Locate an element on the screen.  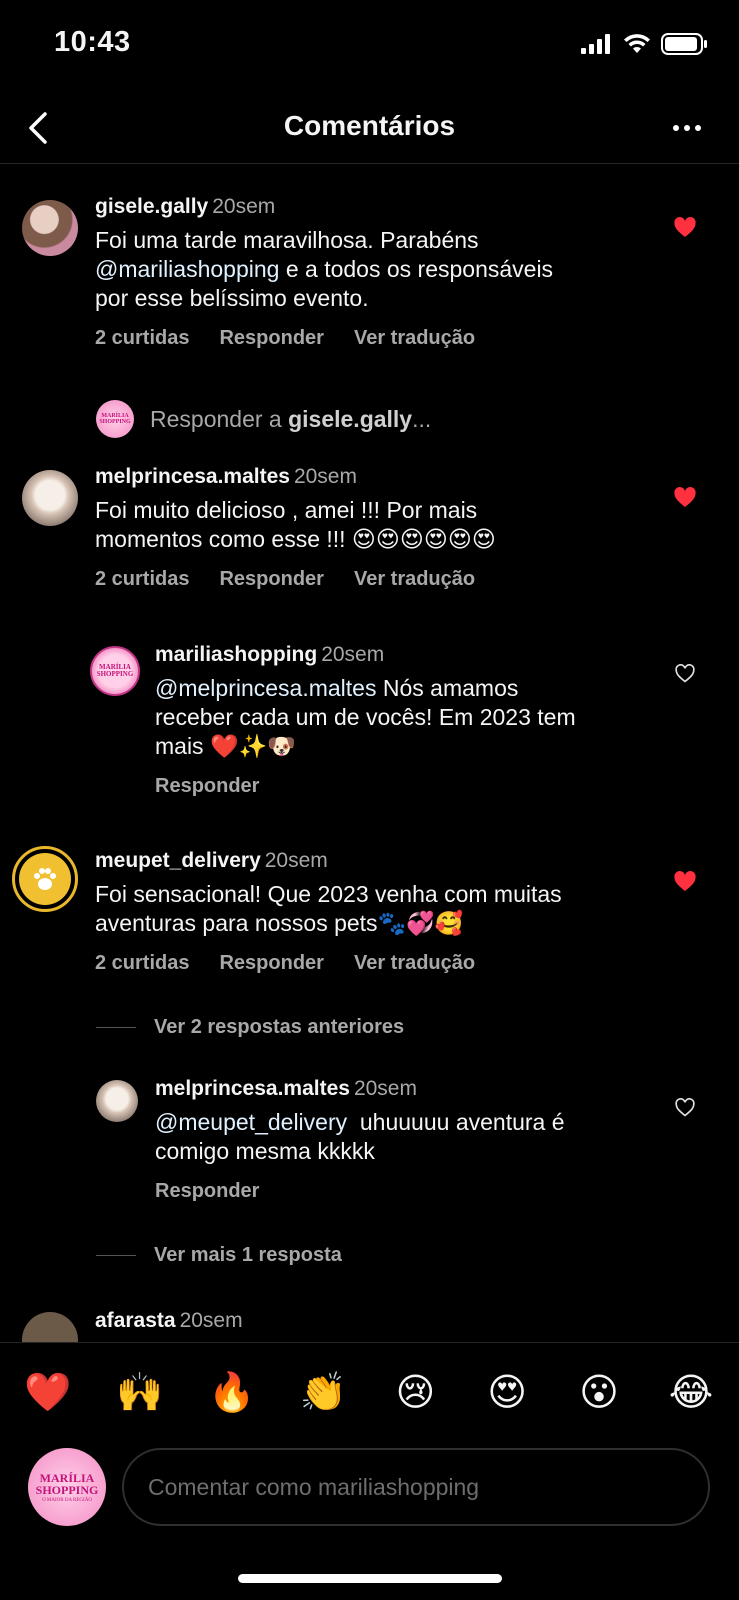
paw-icon is located at coordinates (45, 879).